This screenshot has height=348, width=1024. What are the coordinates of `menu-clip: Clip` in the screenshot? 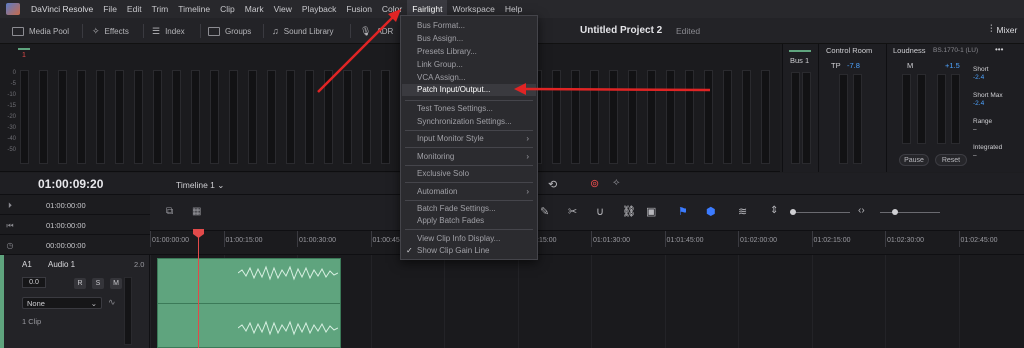 It's located at (227, 9).